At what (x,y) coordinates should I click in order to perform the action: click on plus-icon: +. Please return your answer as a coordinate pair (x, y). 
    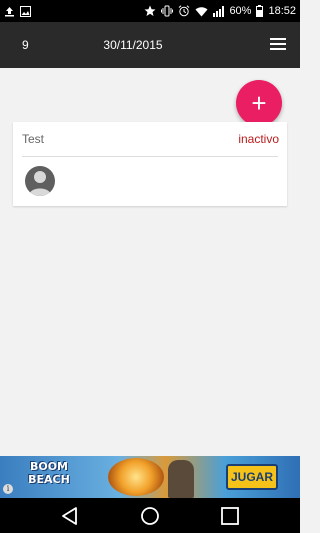
    Looking at the image, I should click on (259, 103).